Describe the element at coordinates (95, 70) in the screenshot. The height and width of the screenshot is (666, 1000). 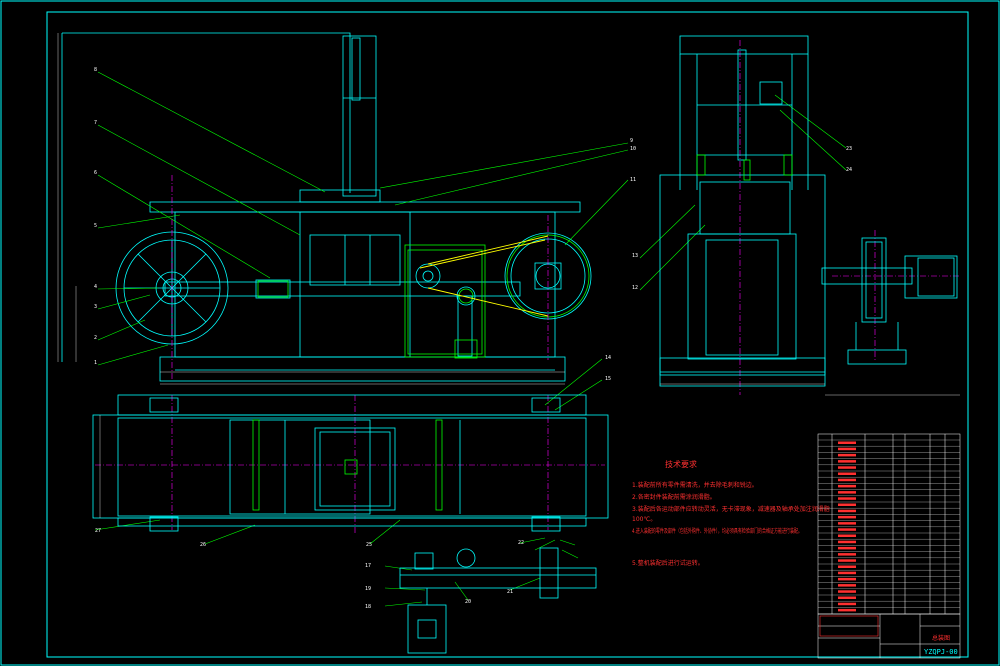
I see `balloon-8: 8` at that location.